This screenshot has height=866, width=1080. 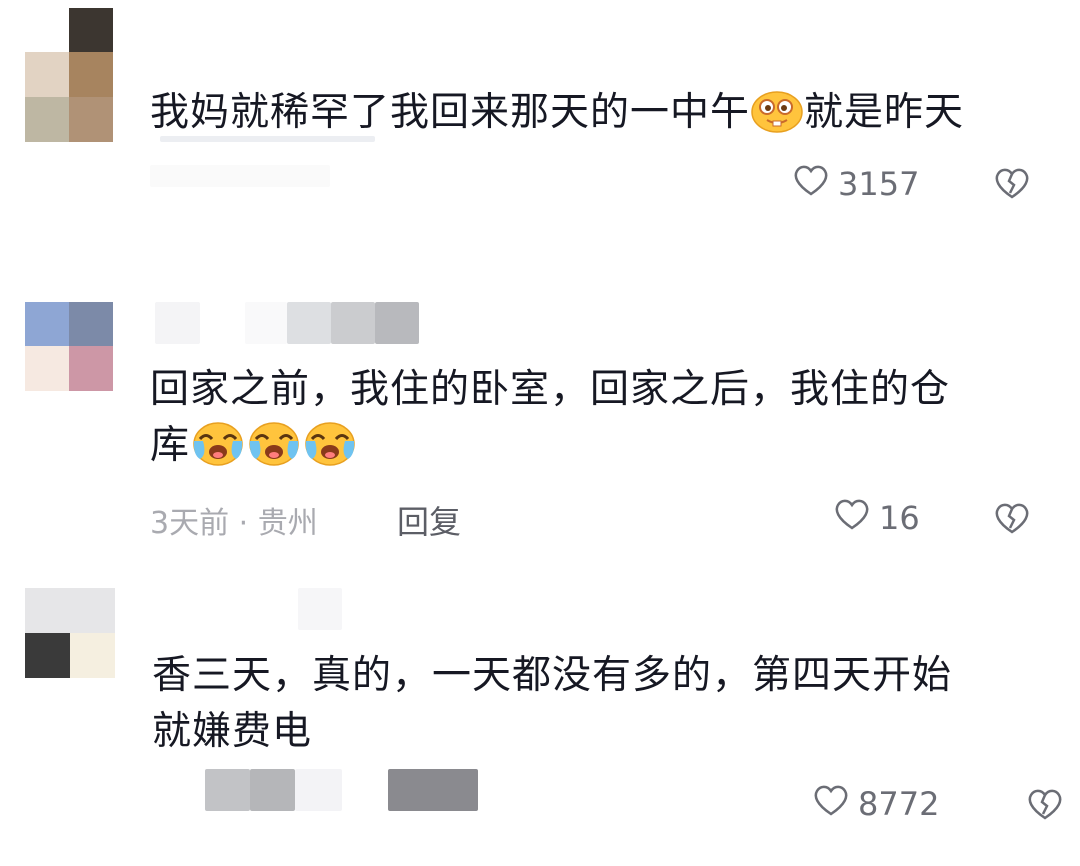 I want to click on comment-time-location: 3天前 · 贵州, so click(x=234, y=523).